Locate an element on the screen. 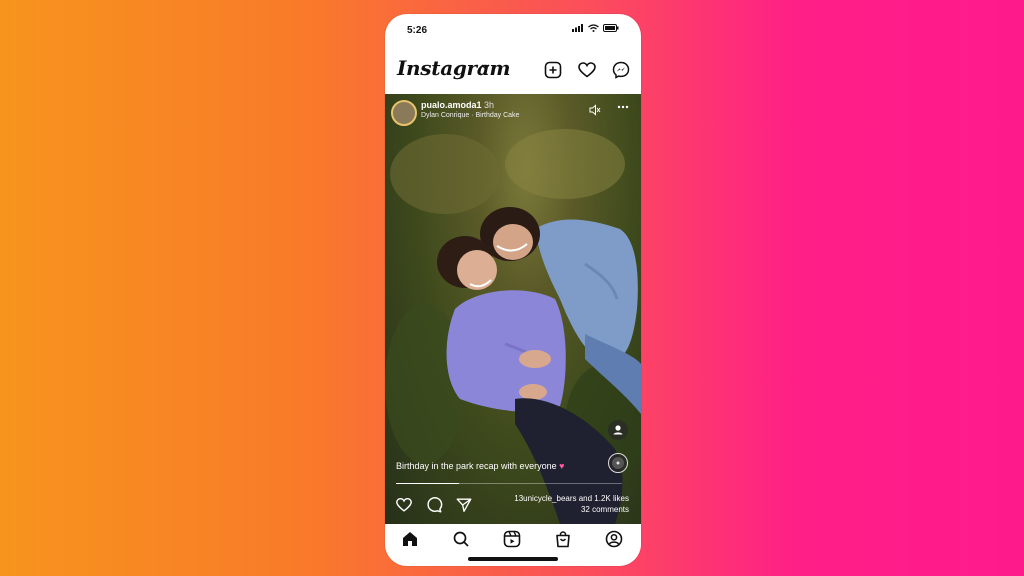 The height and width of the screenshot is (576, 1024). comment-icon is located at coordinates (434, 505).